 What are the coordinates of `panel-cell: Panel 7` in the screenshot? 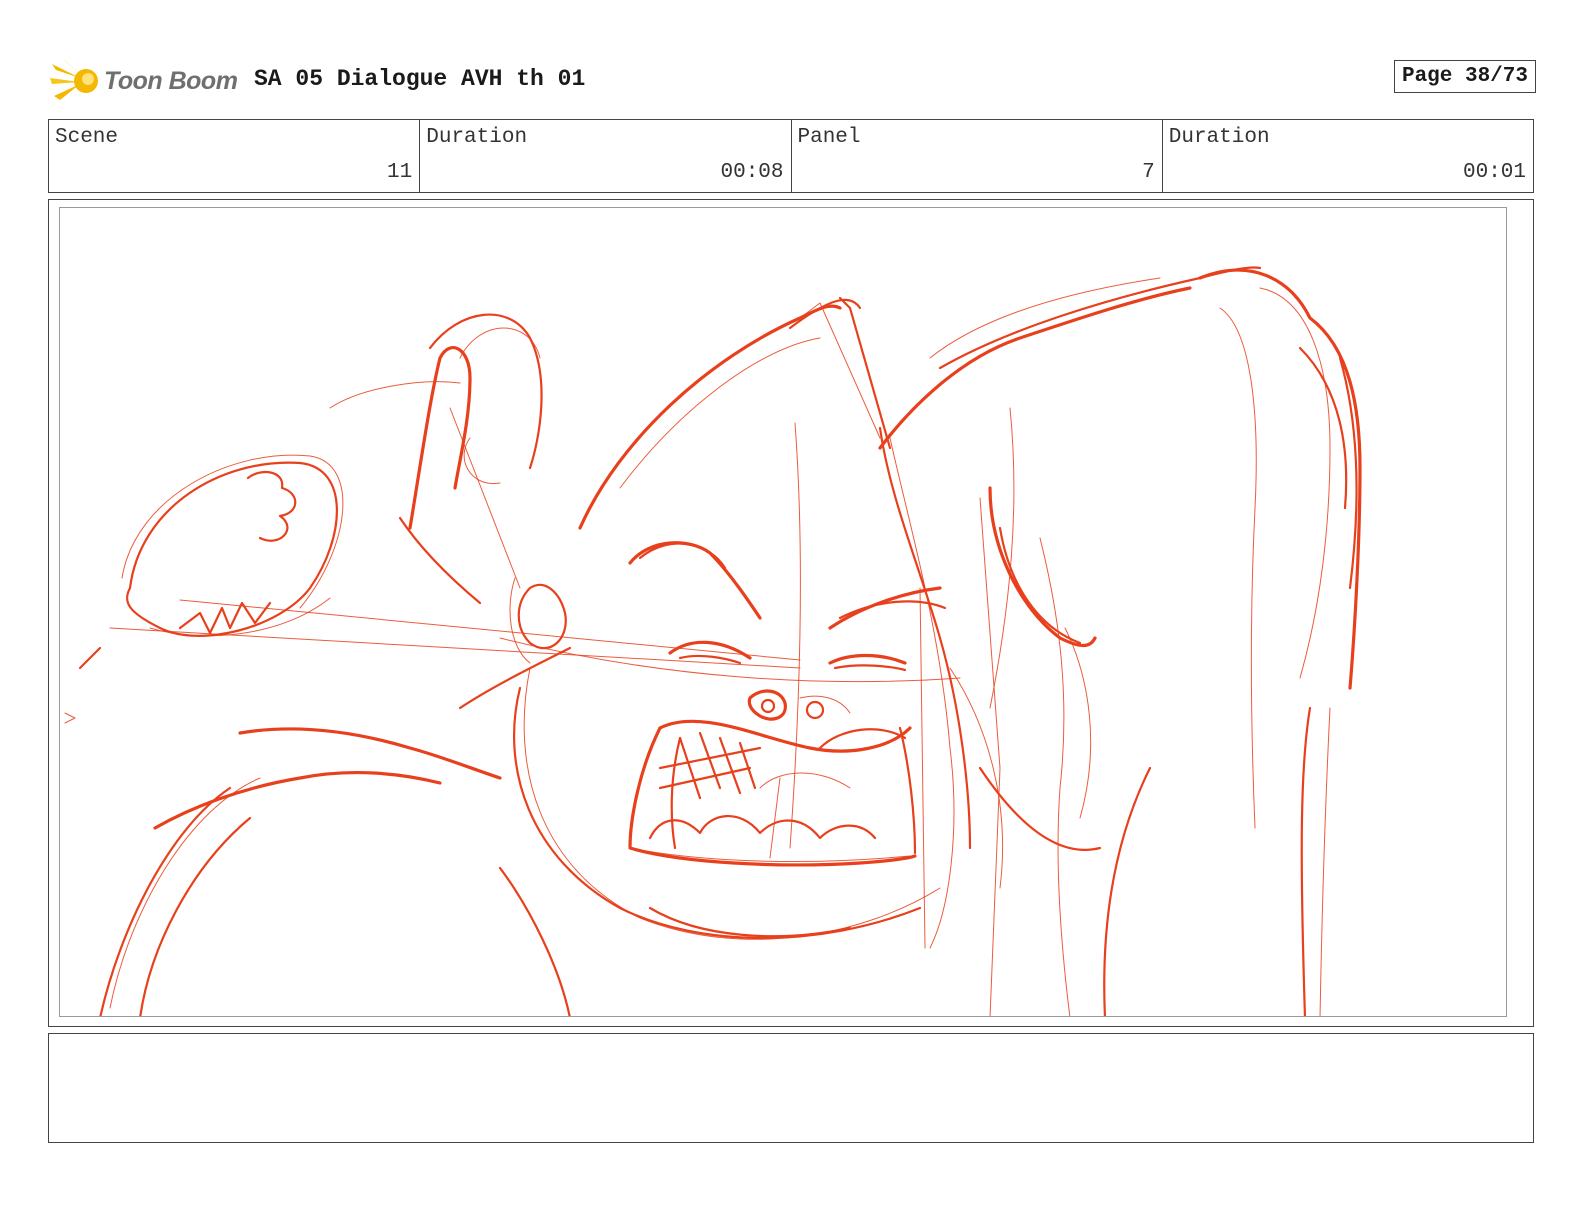 It's located at (977, 156).